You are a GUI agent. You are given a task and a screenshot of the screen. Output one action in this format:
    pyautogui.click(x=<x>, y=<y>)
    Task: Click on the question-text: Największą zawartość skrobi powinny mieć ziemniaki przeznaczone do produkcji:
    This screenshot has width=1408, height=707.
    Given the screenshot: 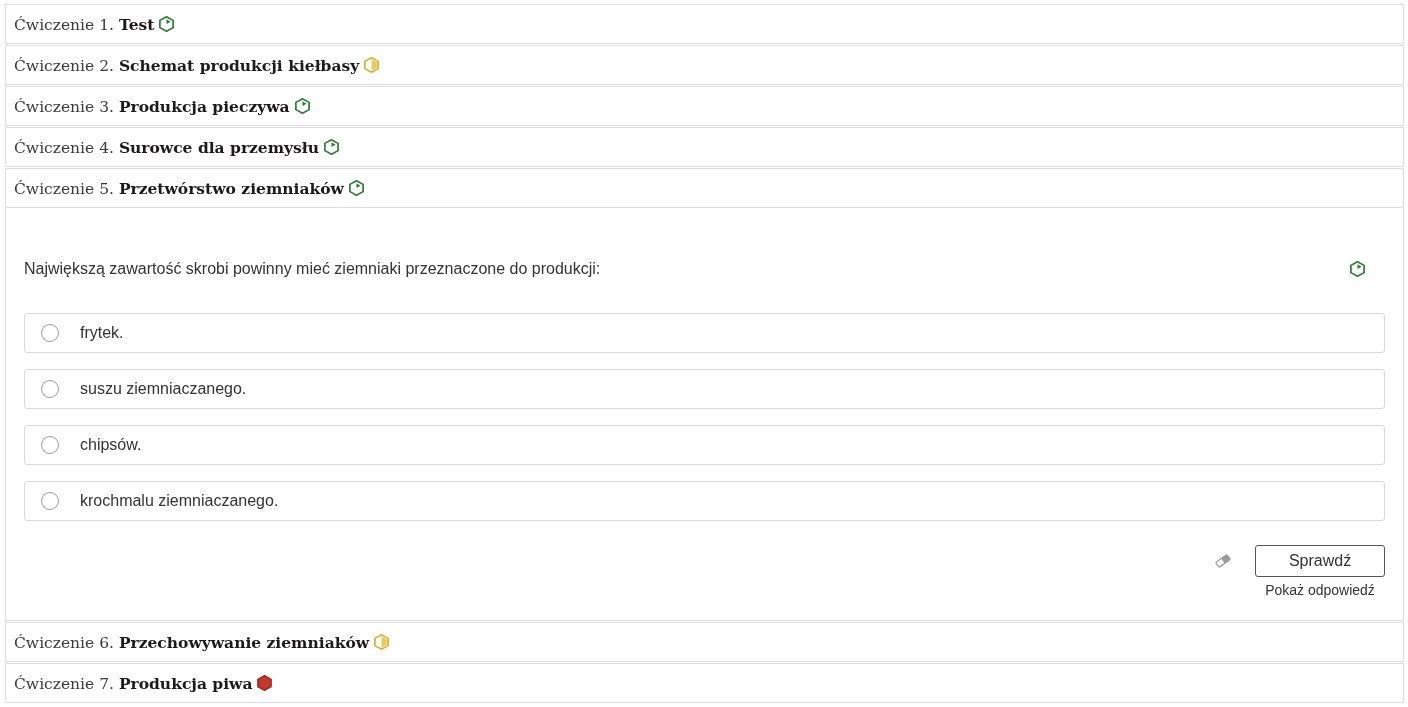 What is the action you would take?
    pyautogui.click(x=312, y=269)
    